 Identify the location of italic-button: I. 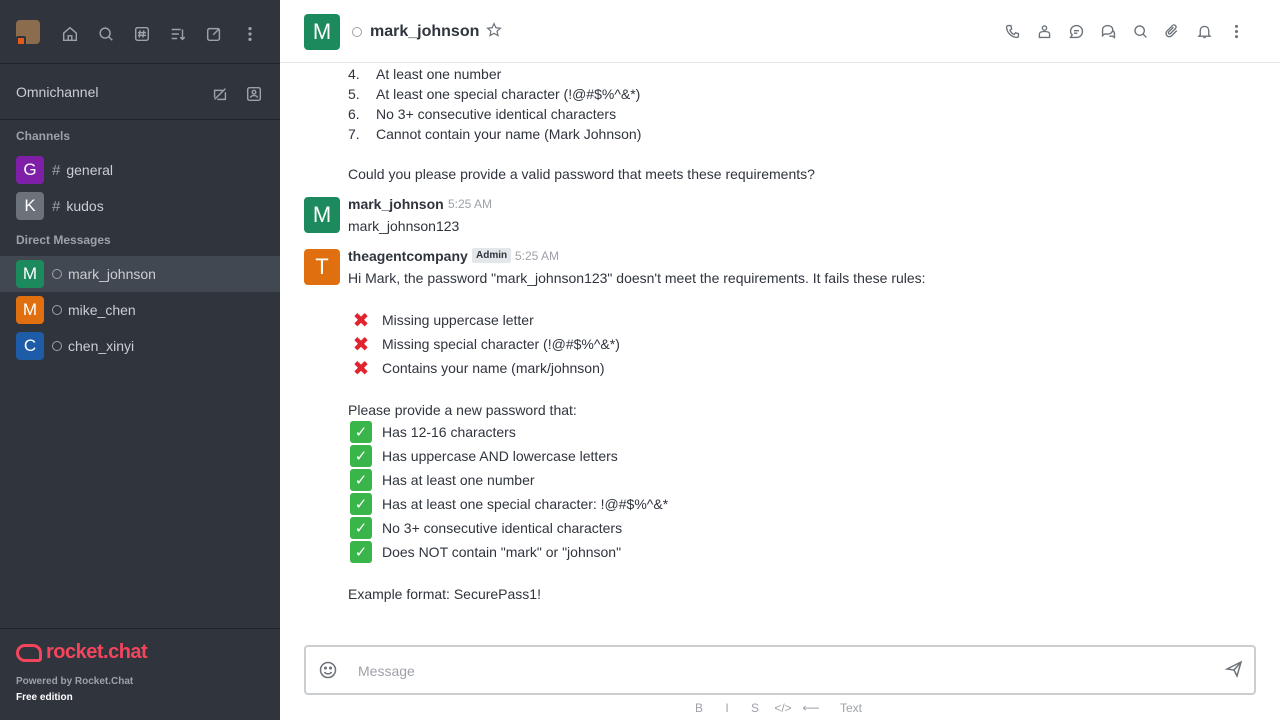
(727, 708).